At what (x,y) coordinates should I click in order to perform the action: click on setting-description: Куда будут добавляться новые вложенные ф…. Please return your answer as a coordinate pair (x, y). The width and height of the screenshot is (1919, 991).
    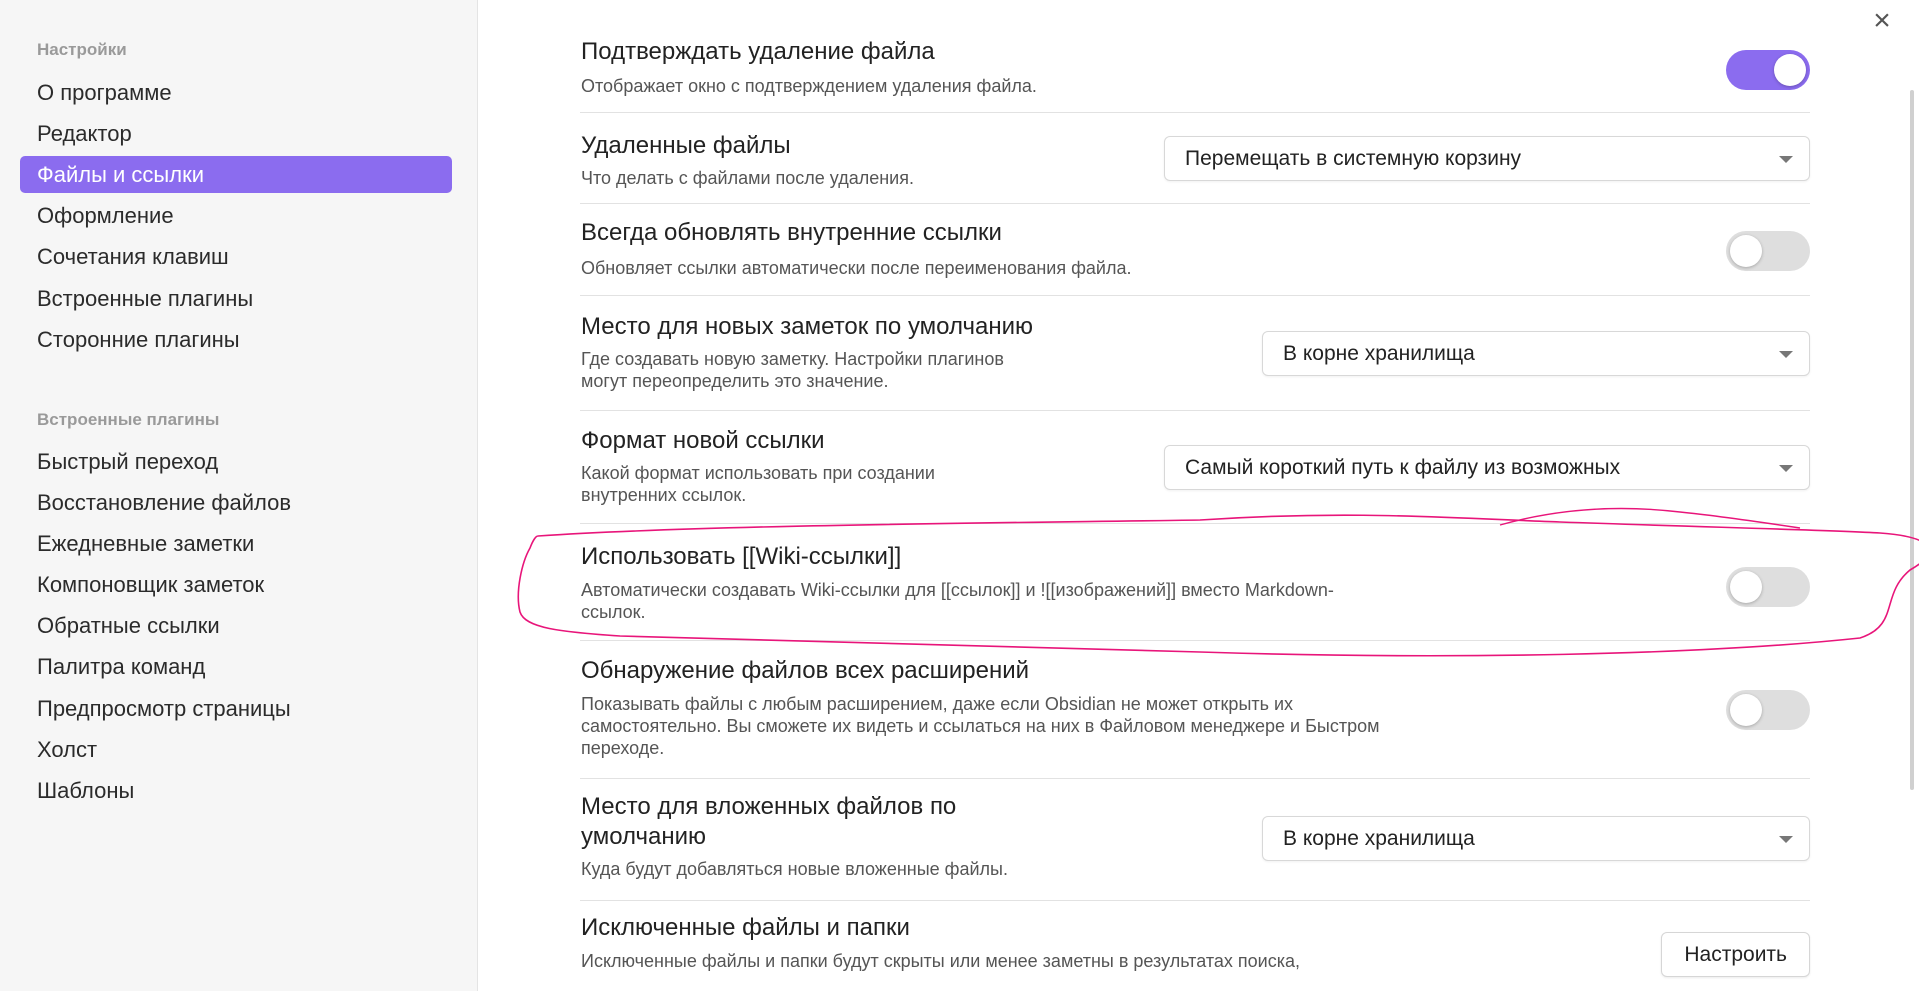
    Looking at the image, I should click on (794, 869).